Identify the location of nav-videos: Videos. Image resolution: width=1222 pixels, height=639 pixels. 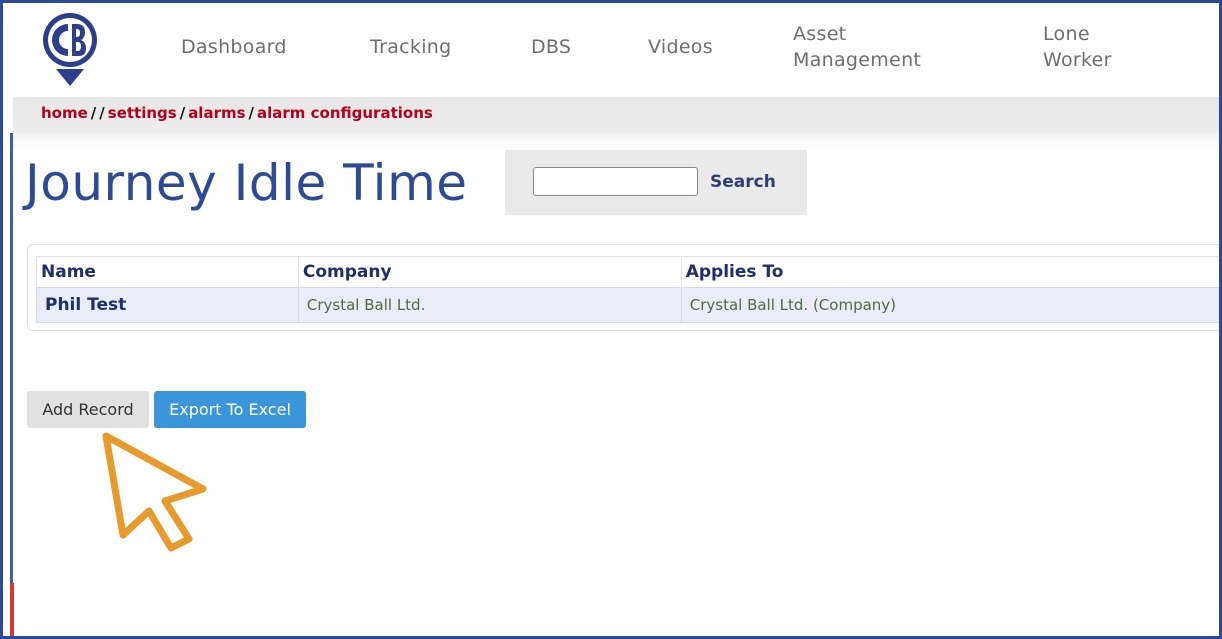
(680, 47).